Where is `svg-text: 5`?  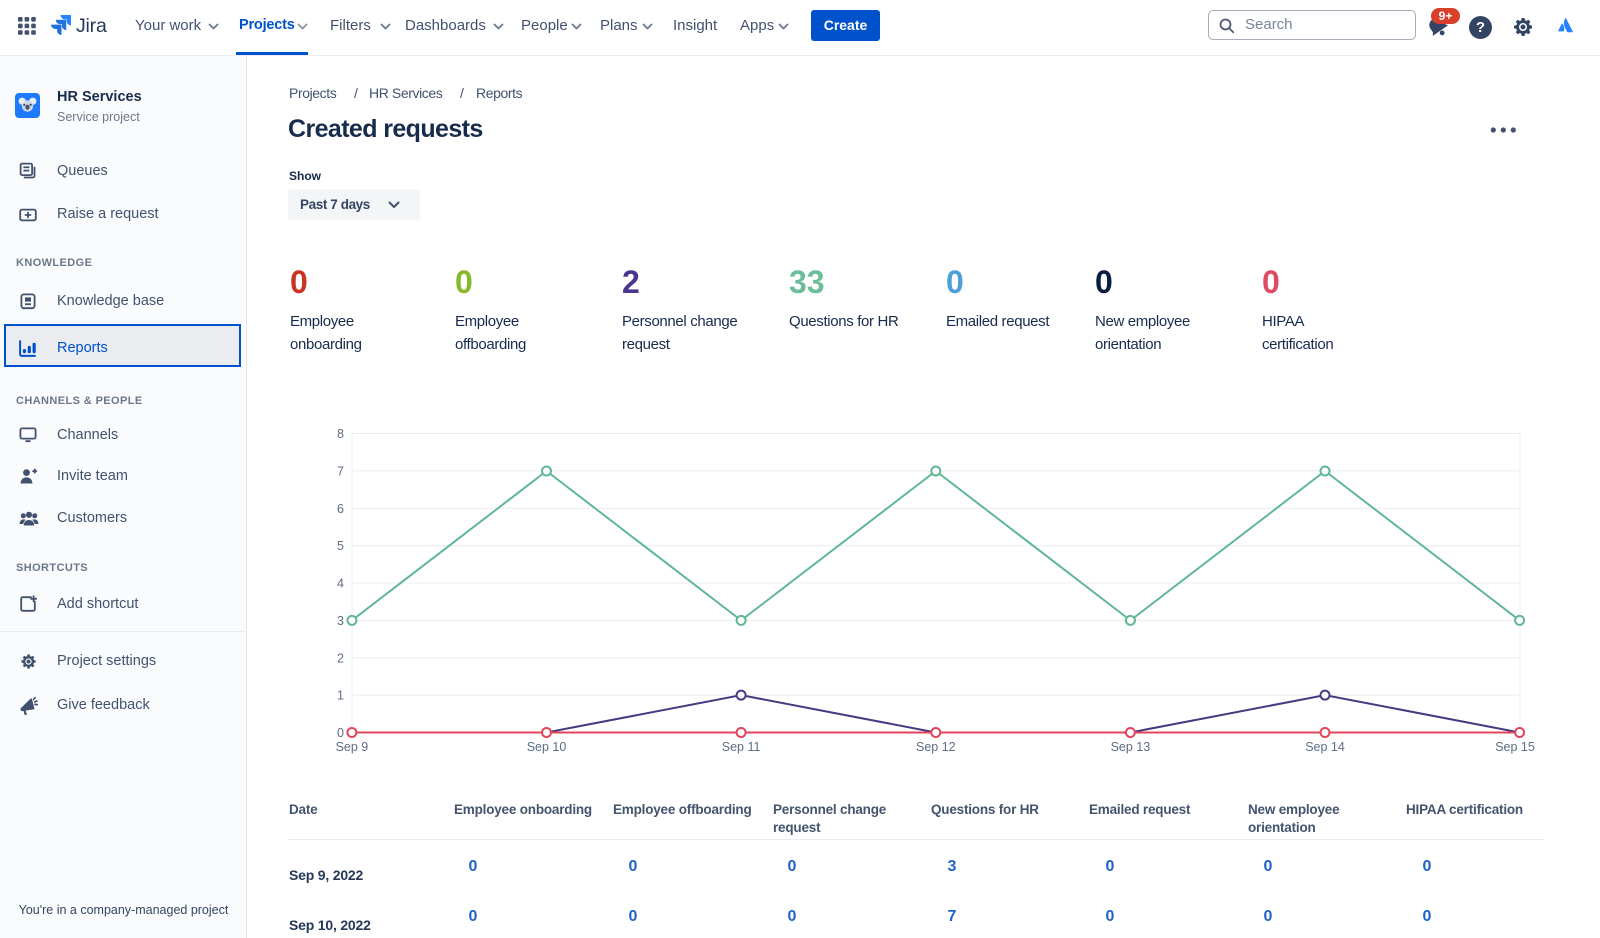 svg-text: 5 is located at coordinates (340, 546).